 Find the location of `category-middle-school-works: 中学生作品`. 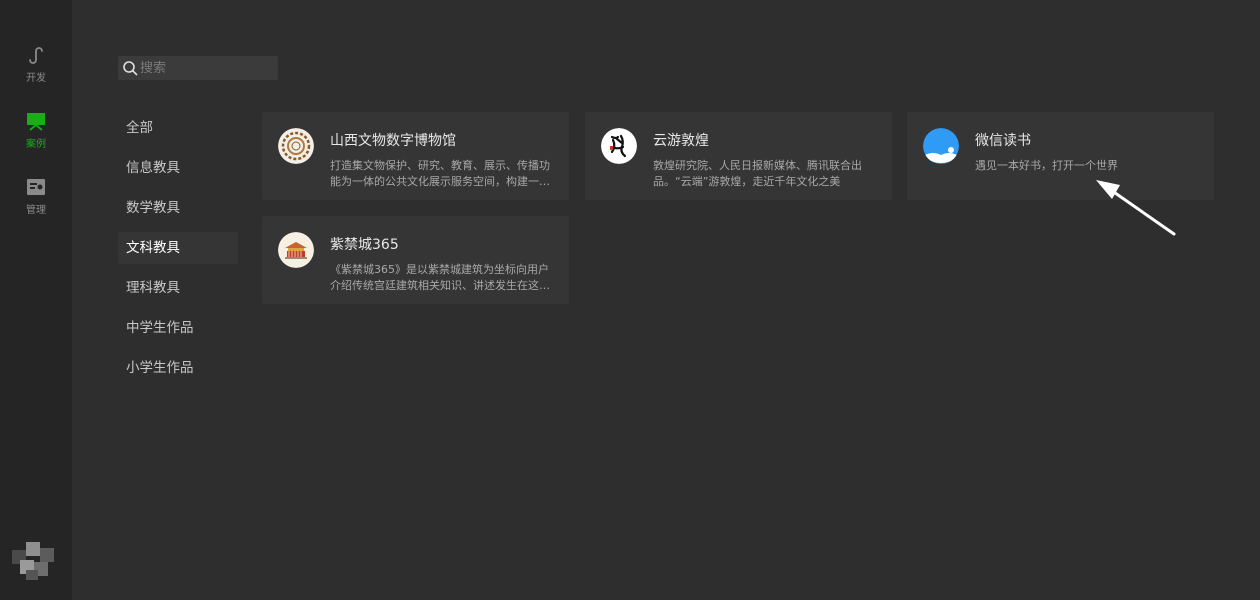

category-middle-school-works: 中学生作品 is located at coordinates (178, 328).